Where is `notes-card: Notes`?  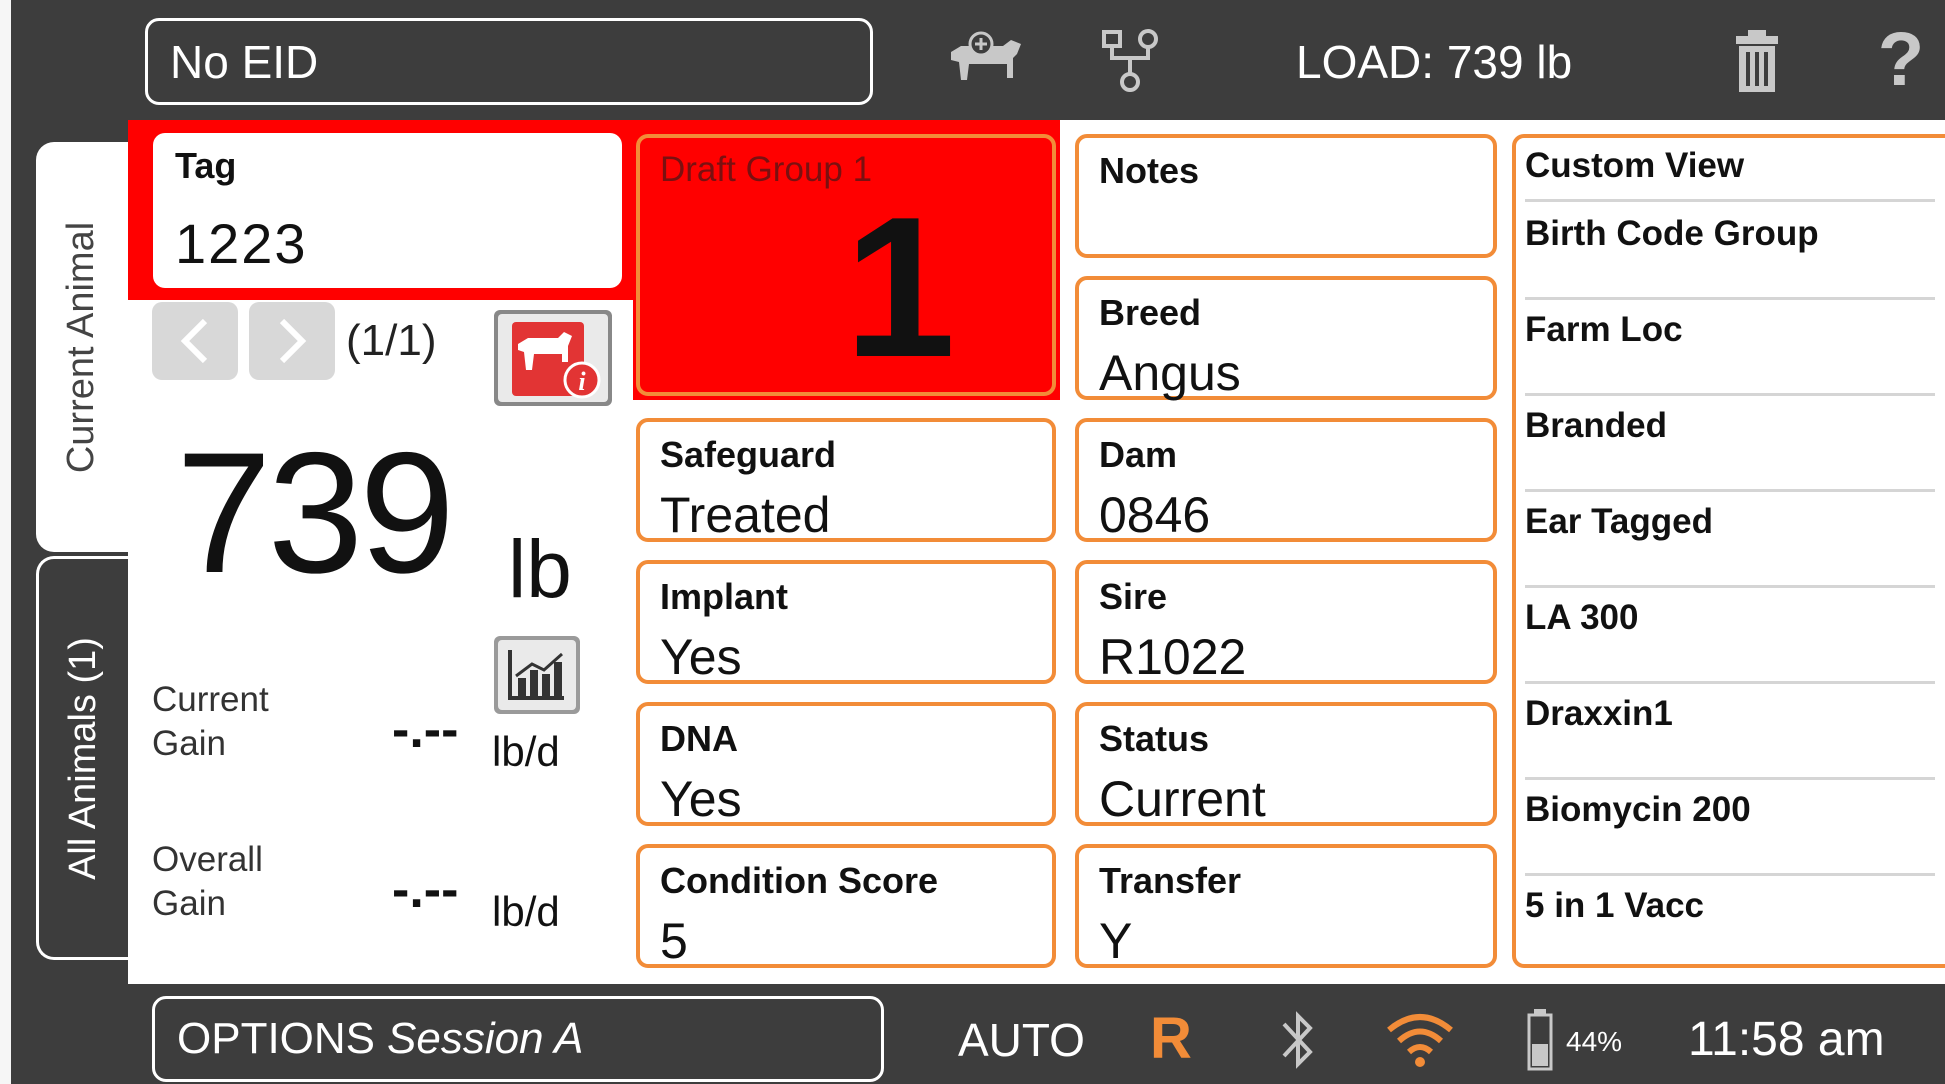
notes-card: Notes is located at coordinates (1286, 196).